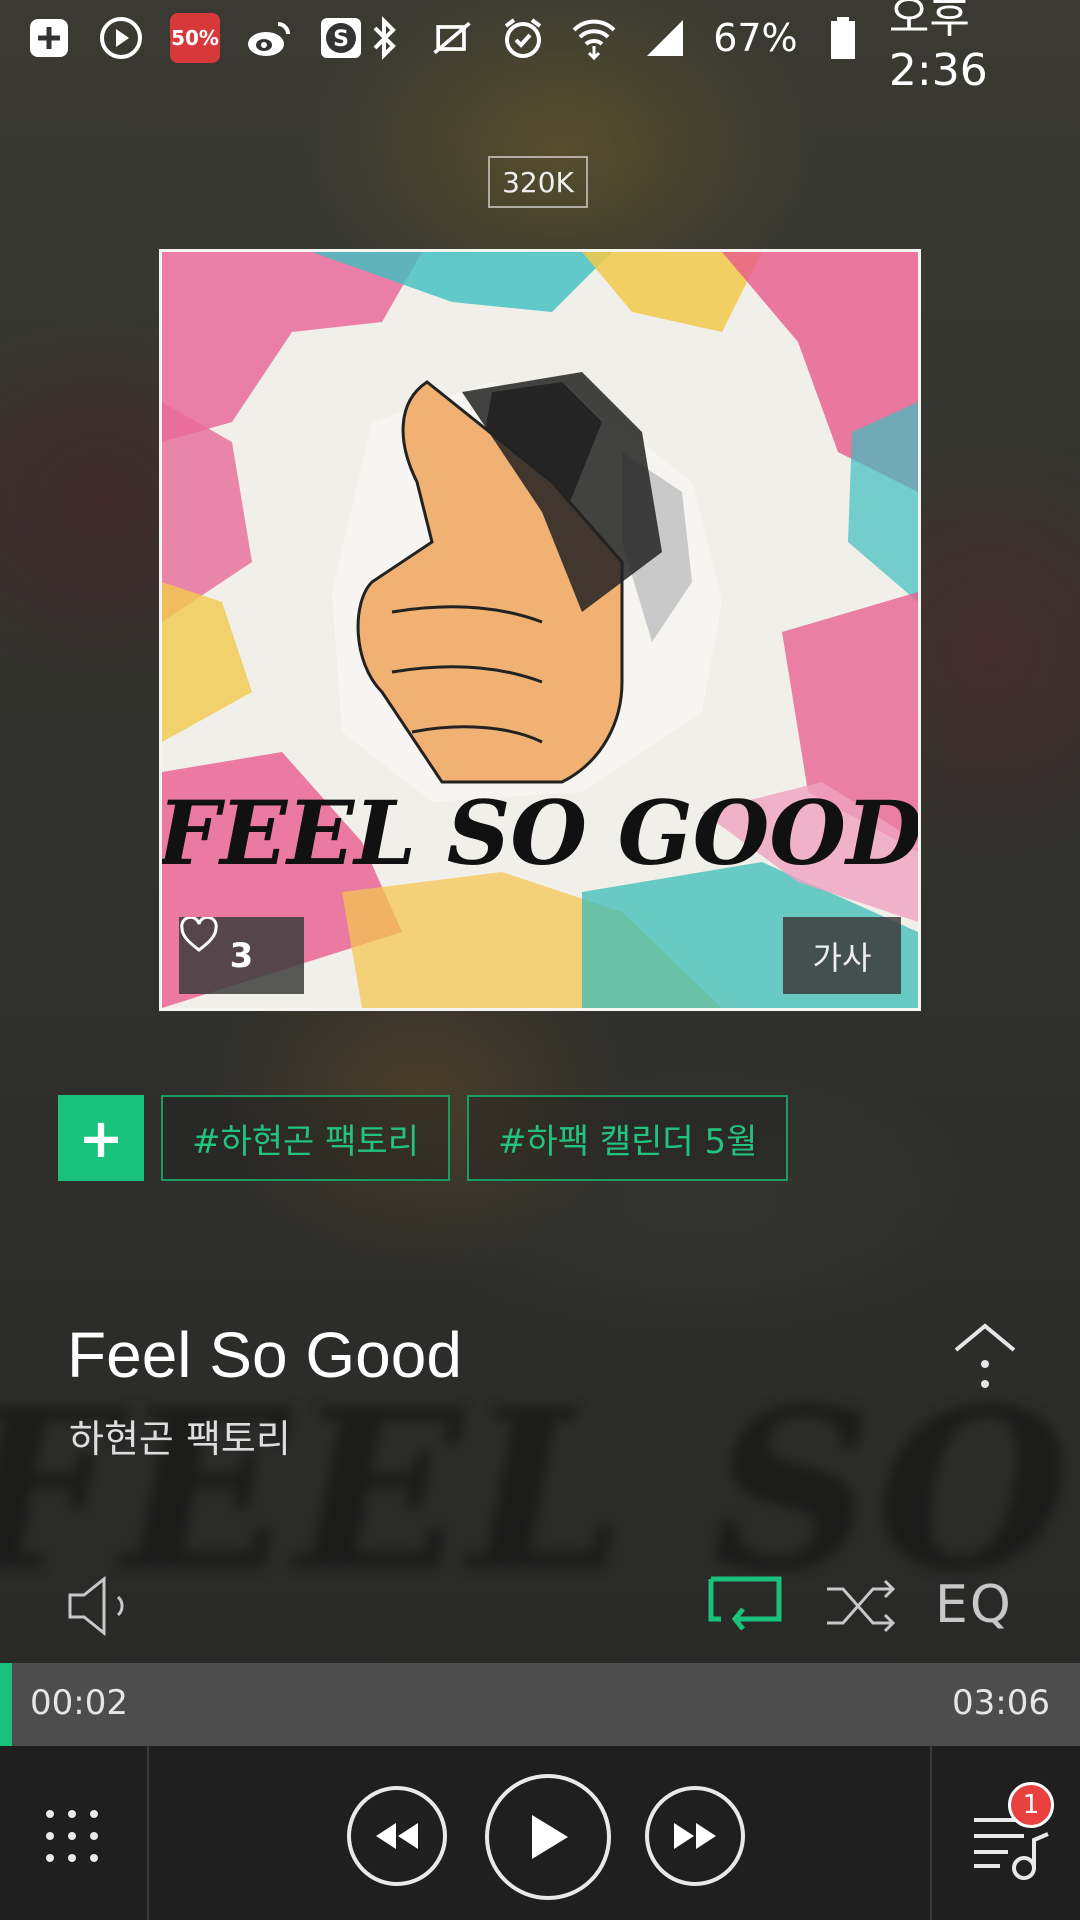 The height and width of the screenshot is (1920, 1080). Describe the element at coordinates (540, 833) in the screenshot. I see `album-title-art: FEEL SO GOOD` at that location.